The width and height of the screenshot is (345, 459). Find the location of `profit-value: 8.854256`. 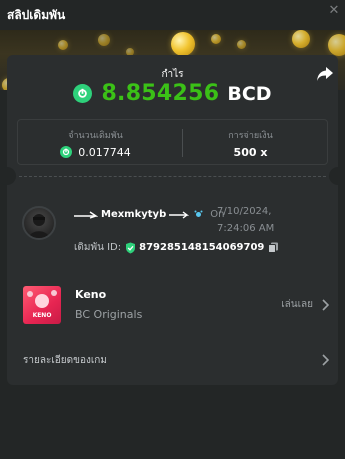

profit-value: 8.854256 is located at coordinates (160, 93).